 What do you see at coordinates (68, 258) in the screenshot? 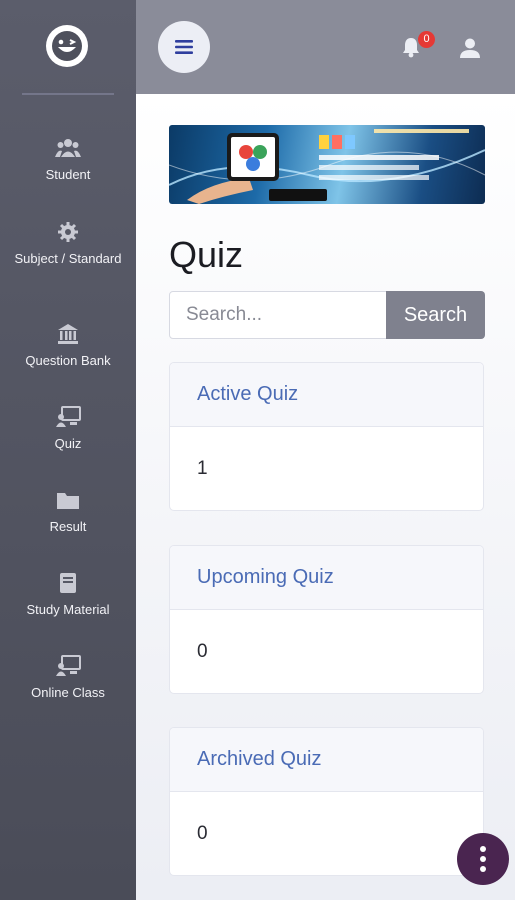
I see `sidebar-item-label: Subject / Standard` at bounding box center [68, 258].